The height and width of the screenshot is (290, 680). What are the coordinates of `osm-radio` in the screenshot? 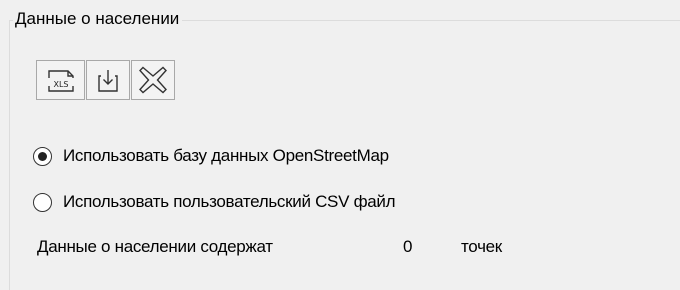 It's located at (42, 156).